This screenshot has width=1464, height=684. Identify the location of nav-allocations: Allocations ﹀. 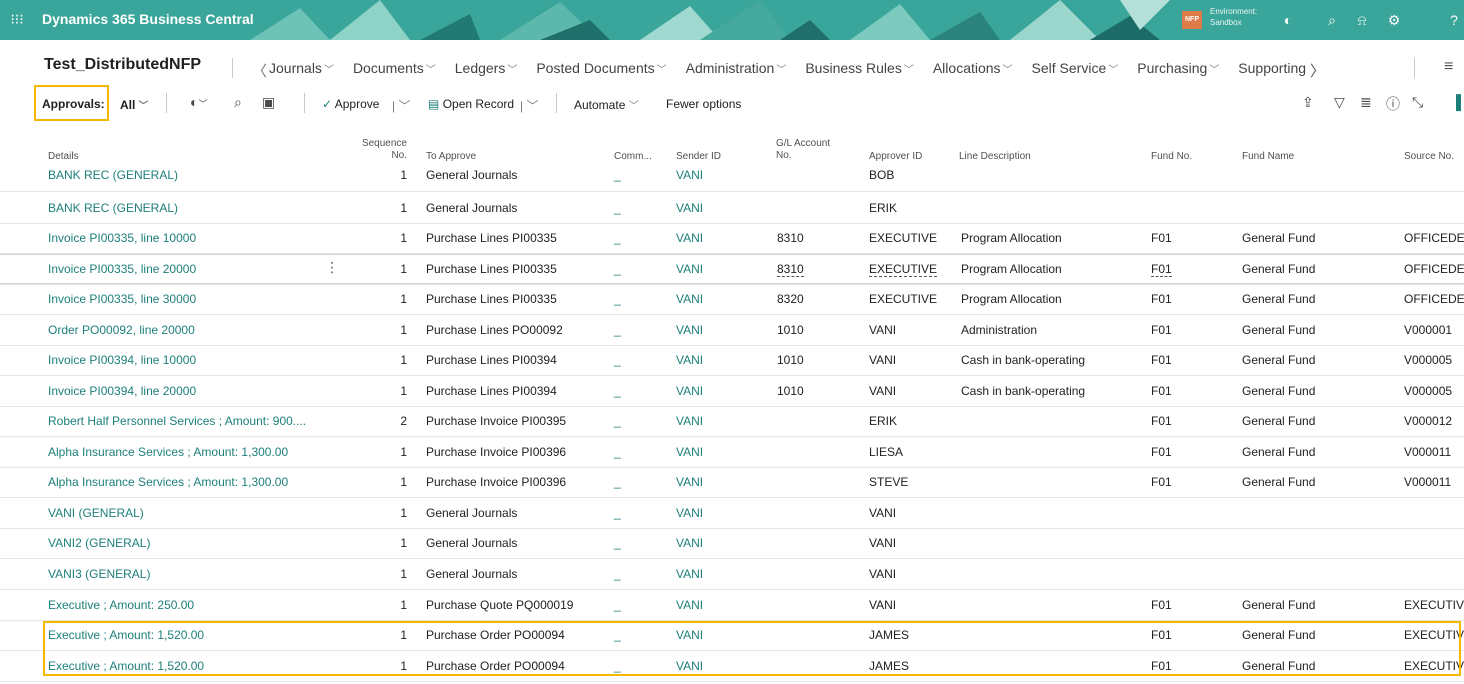
(973, 69).